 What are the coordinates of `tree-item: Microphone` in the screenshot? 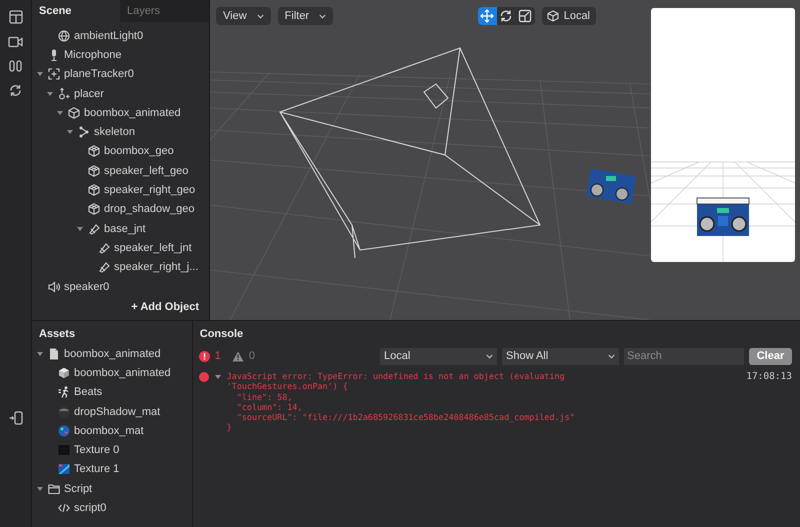 It's located at (120, 55).